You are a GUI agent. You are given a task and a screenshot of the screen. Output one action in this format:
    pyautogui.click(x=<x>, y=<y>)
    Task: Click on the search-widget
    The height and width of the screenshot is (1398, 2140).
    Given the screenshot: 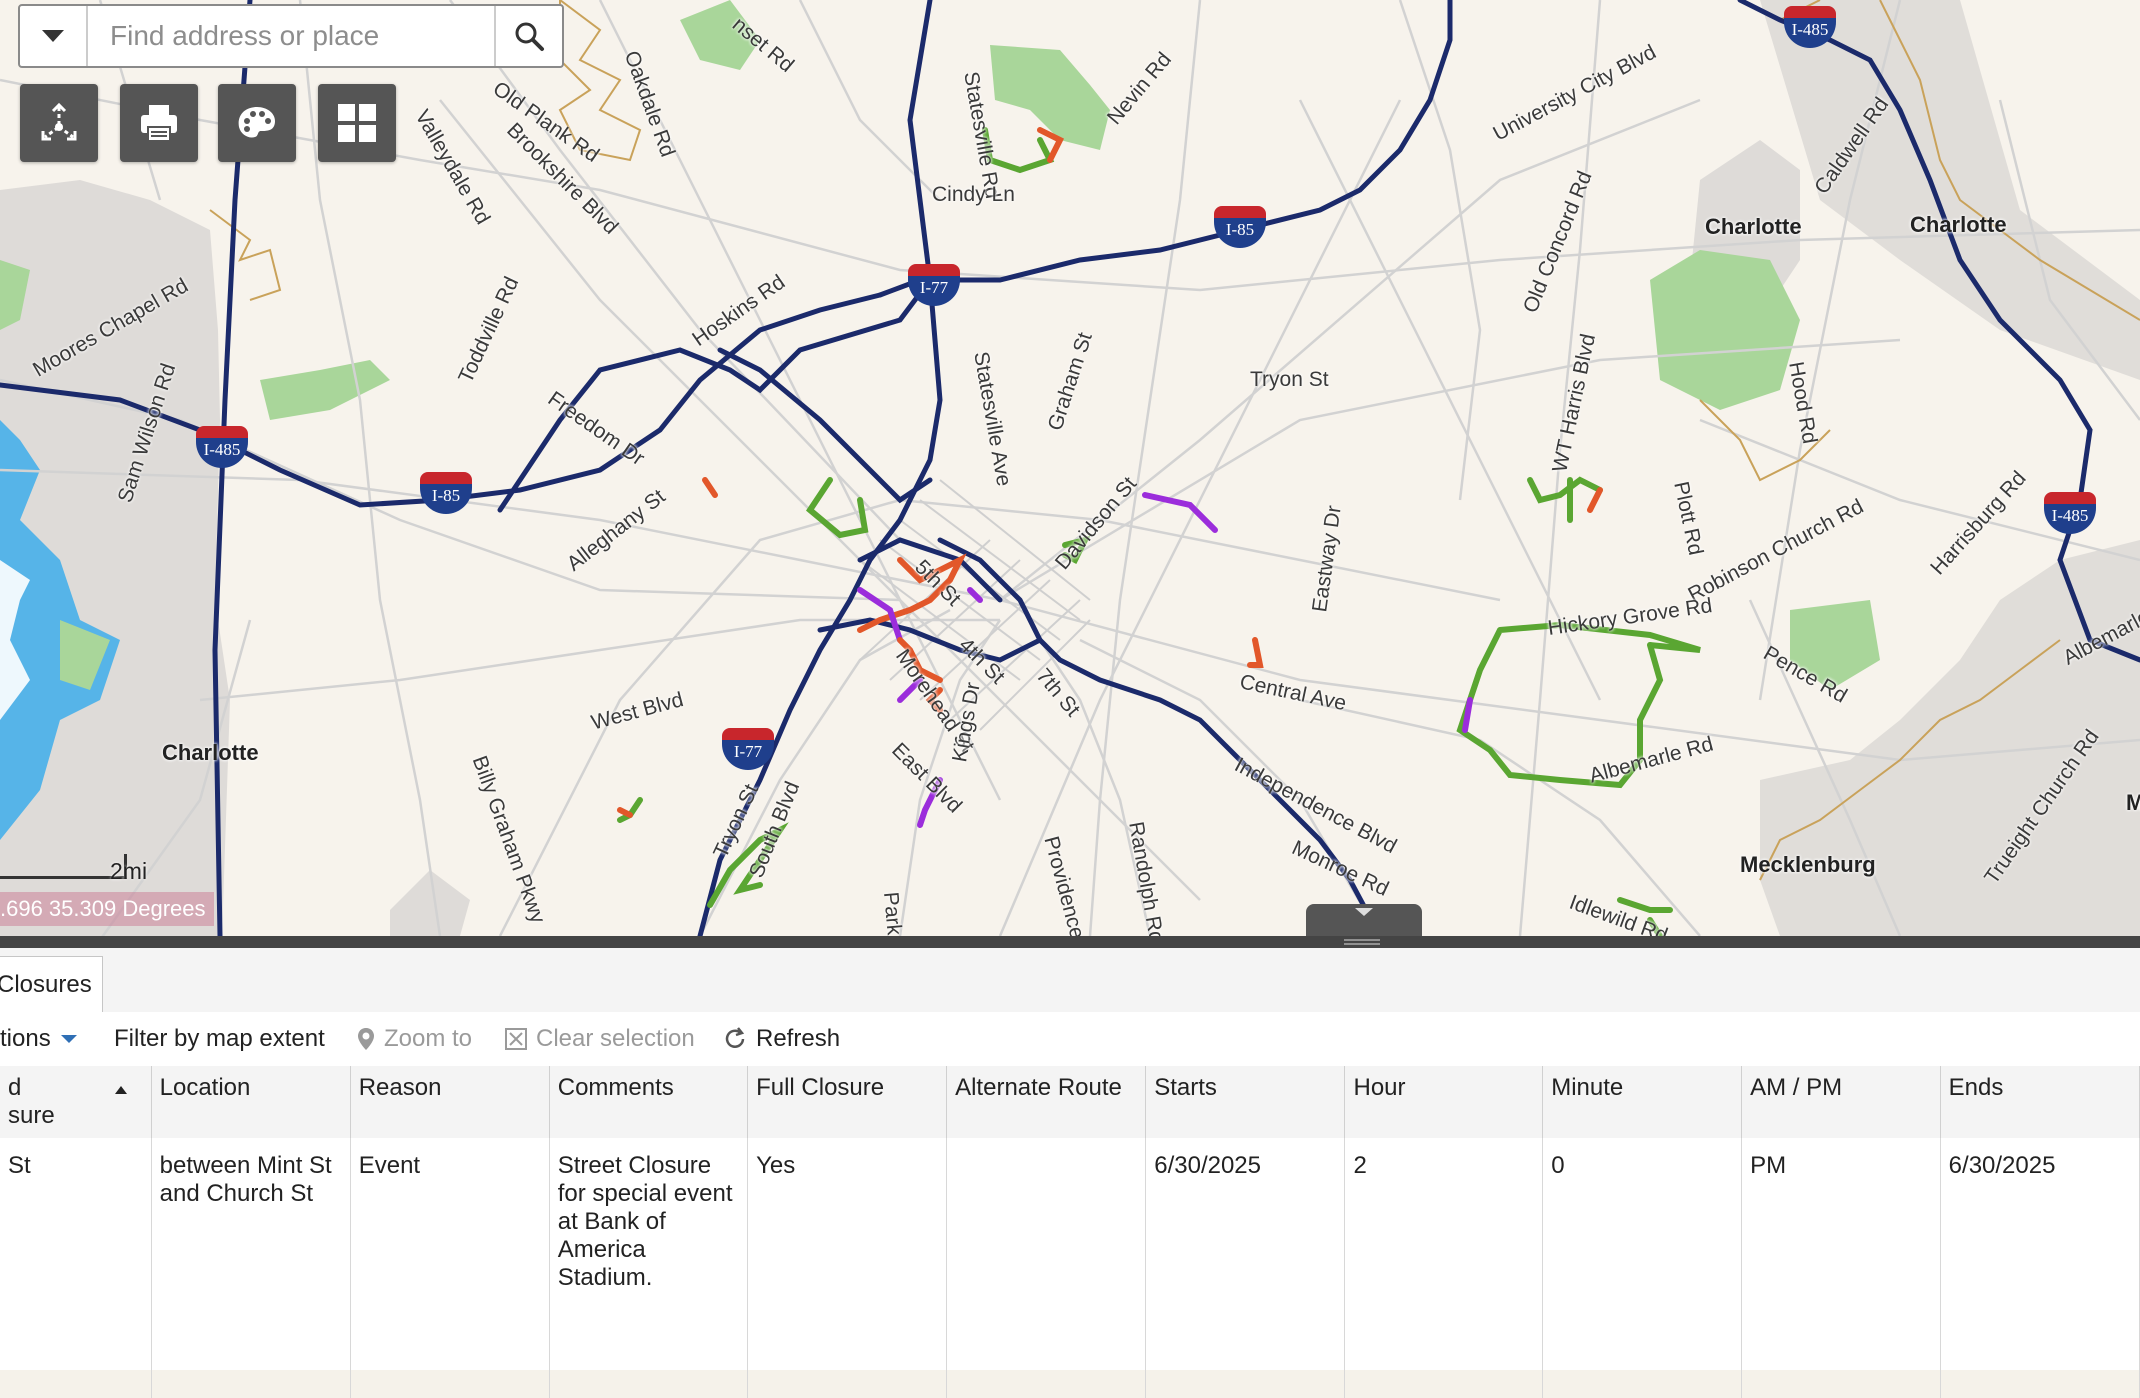 What is the action you would take?
    pyautogui.click(x=291, y=36)
    